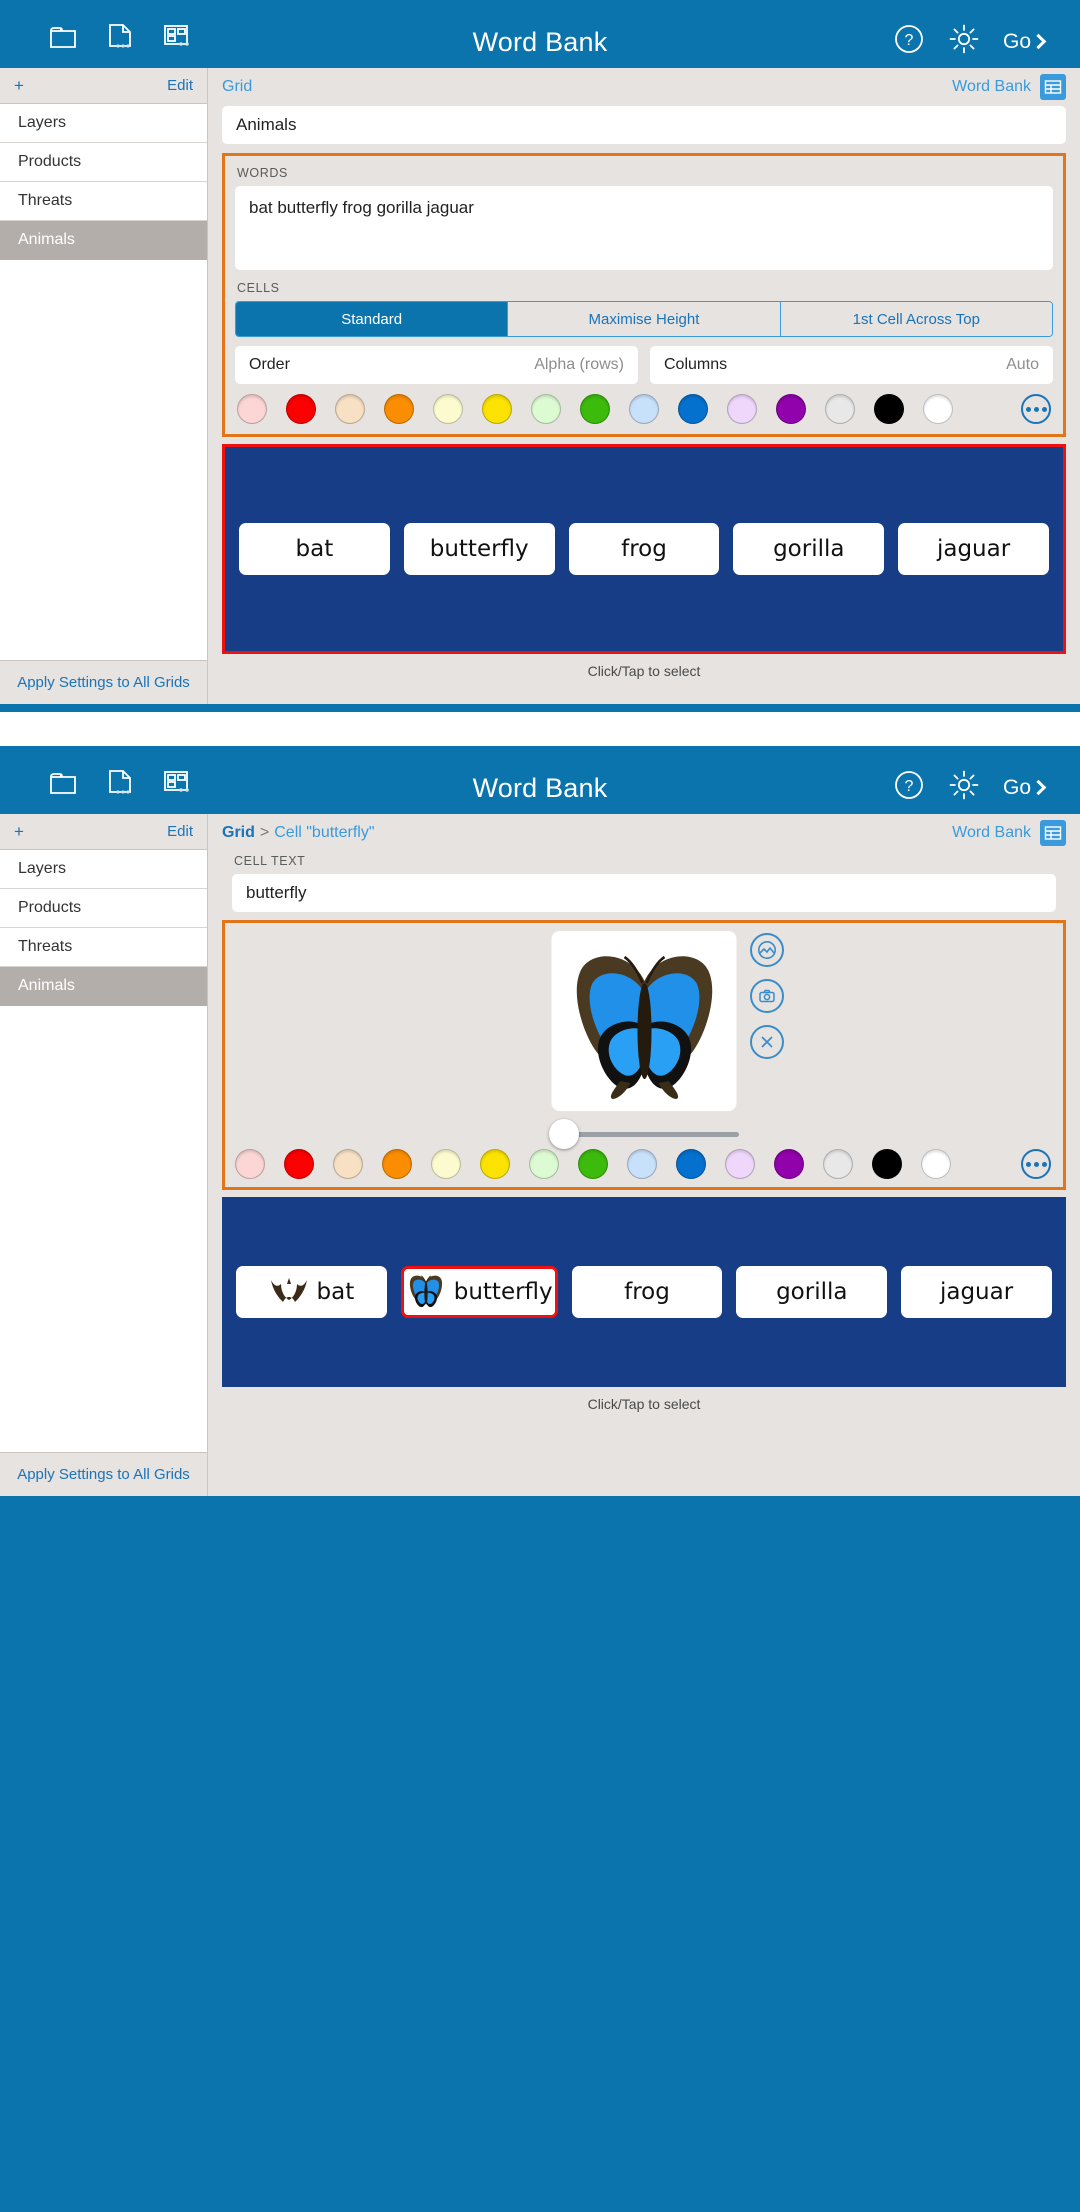 This screenshot has width=1080, height=2212. I want to click on cell-mode-maximise-height: Maximise Height, so click(644, 319).